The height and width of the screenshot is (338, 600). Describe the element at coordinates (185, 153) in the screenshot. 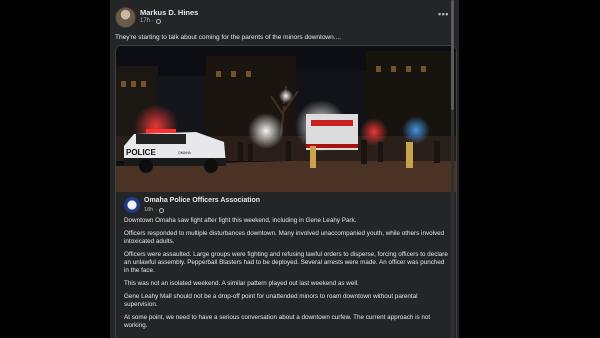

I see `police-car-side-label: OMAHA` at that location.